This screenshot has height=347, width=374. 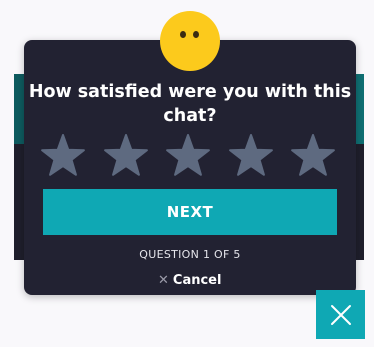 I want to click on close-widget-button, so click(x=340, y=314).